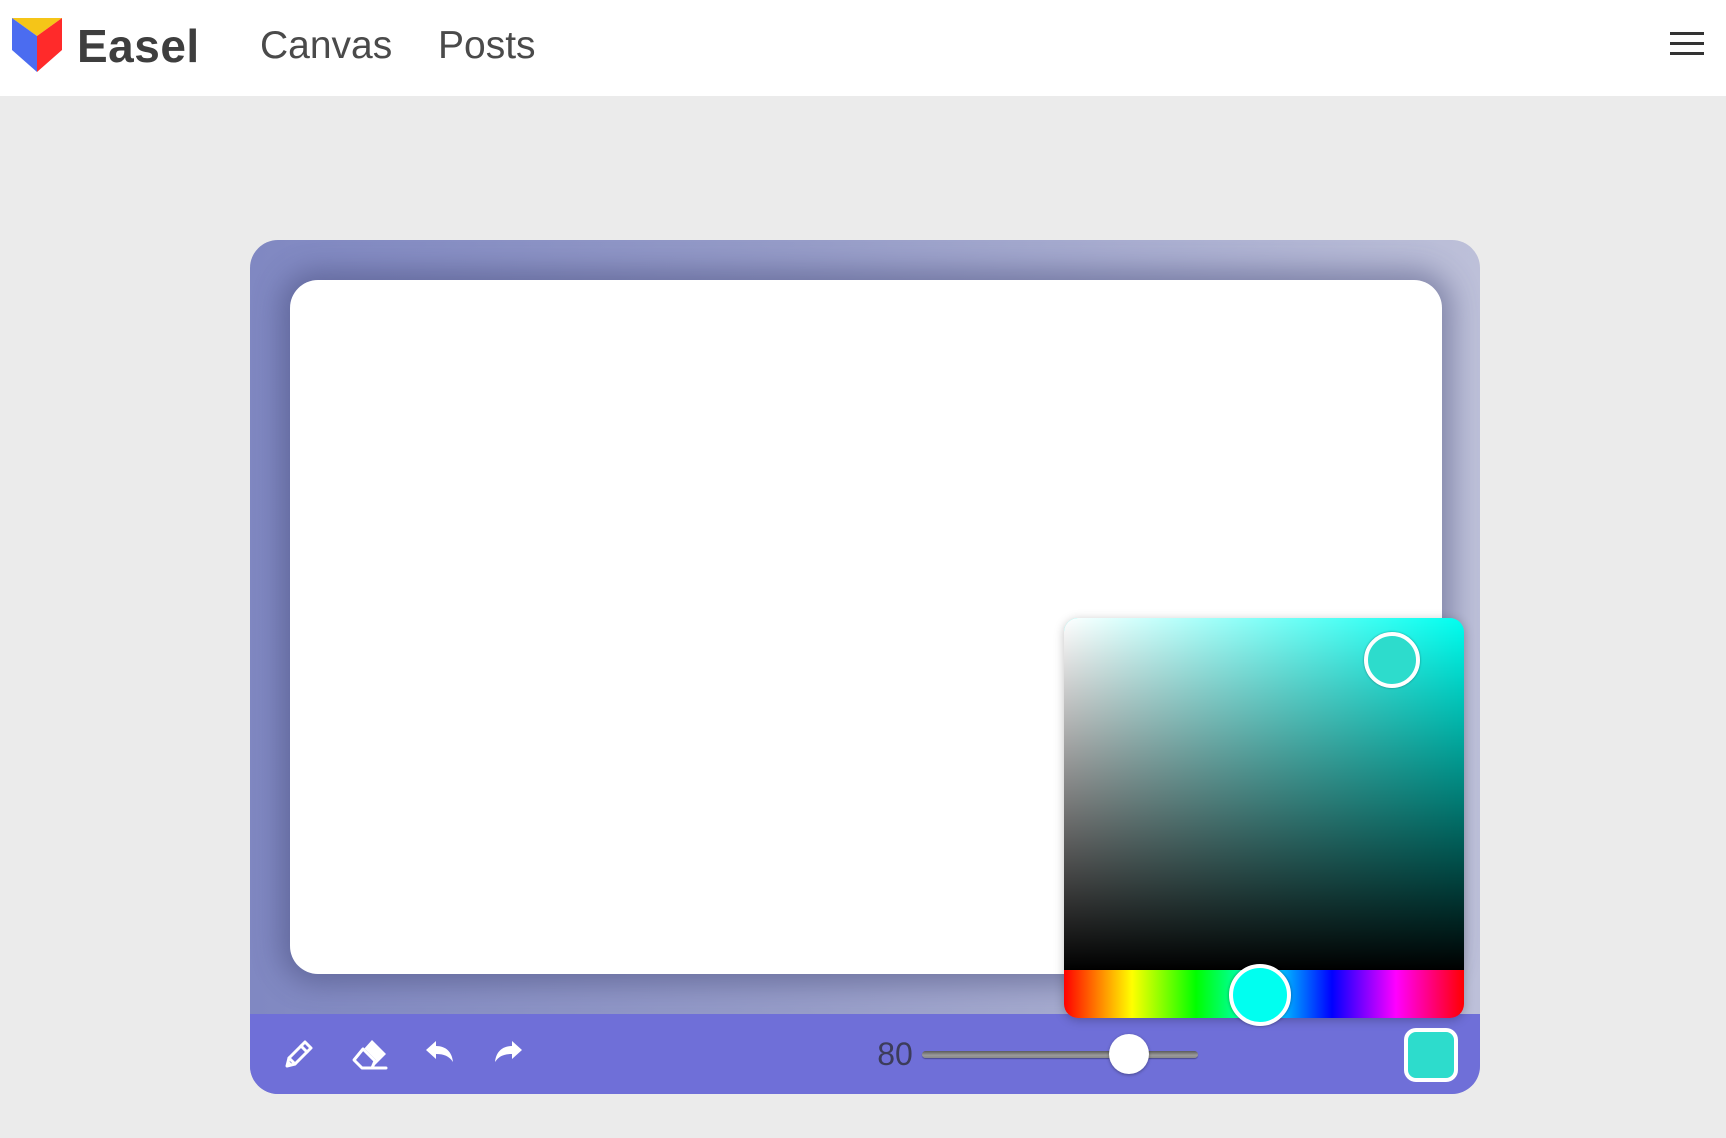  What do you see at coordinates (1392, 660) in the screenshot?
I see `saturation-pointer` at bounding box center [1392, 660].